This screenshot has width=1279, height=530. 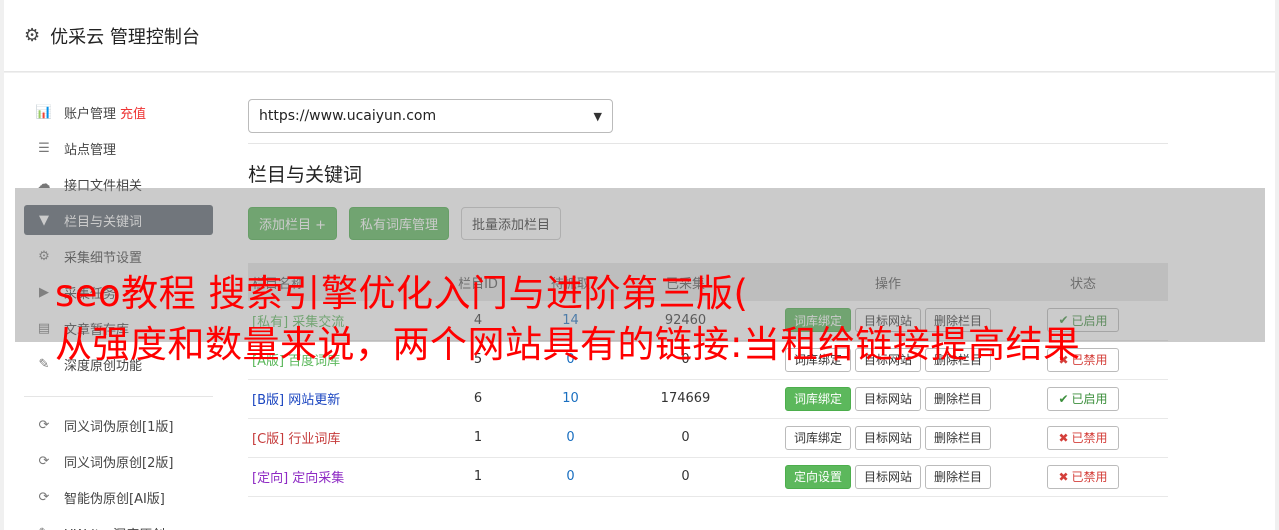 I want to click on sidebar-item: 📊 账户管理 充值, so click(x=118, y=112).